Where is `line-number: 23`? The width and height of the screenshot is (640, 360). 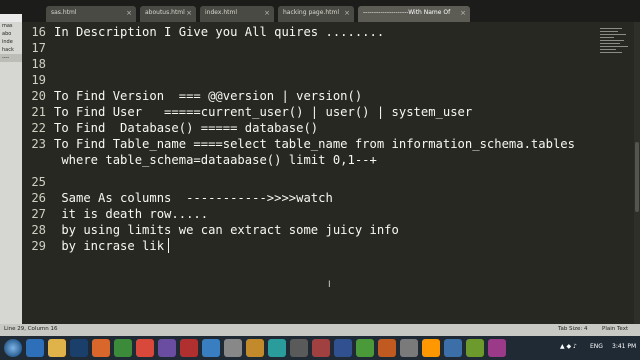 line-number: 23 is located at coordinates (38, 144).